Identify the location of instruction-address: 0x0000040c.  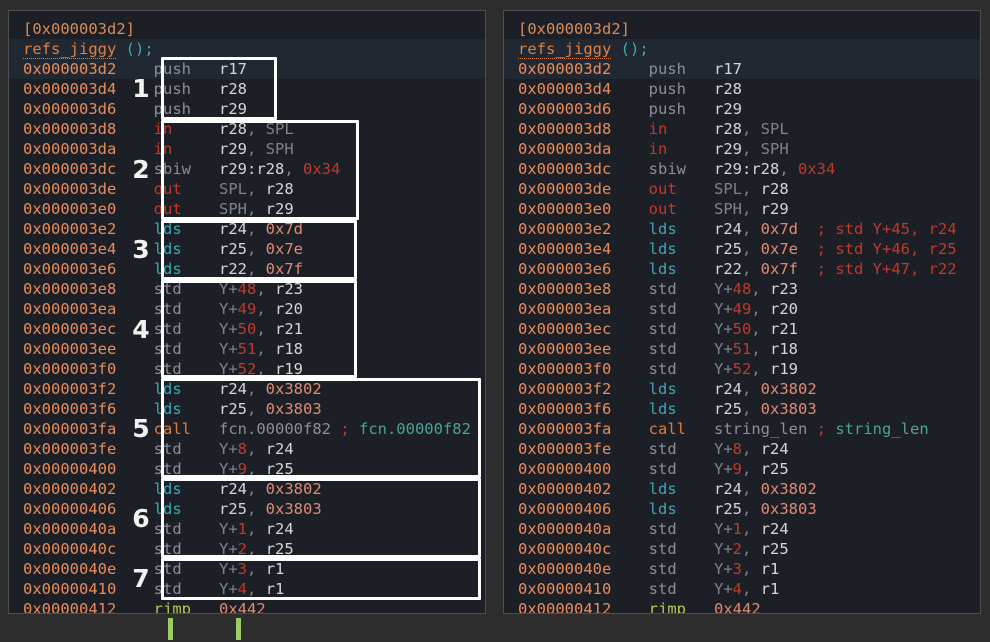
(70, 549).